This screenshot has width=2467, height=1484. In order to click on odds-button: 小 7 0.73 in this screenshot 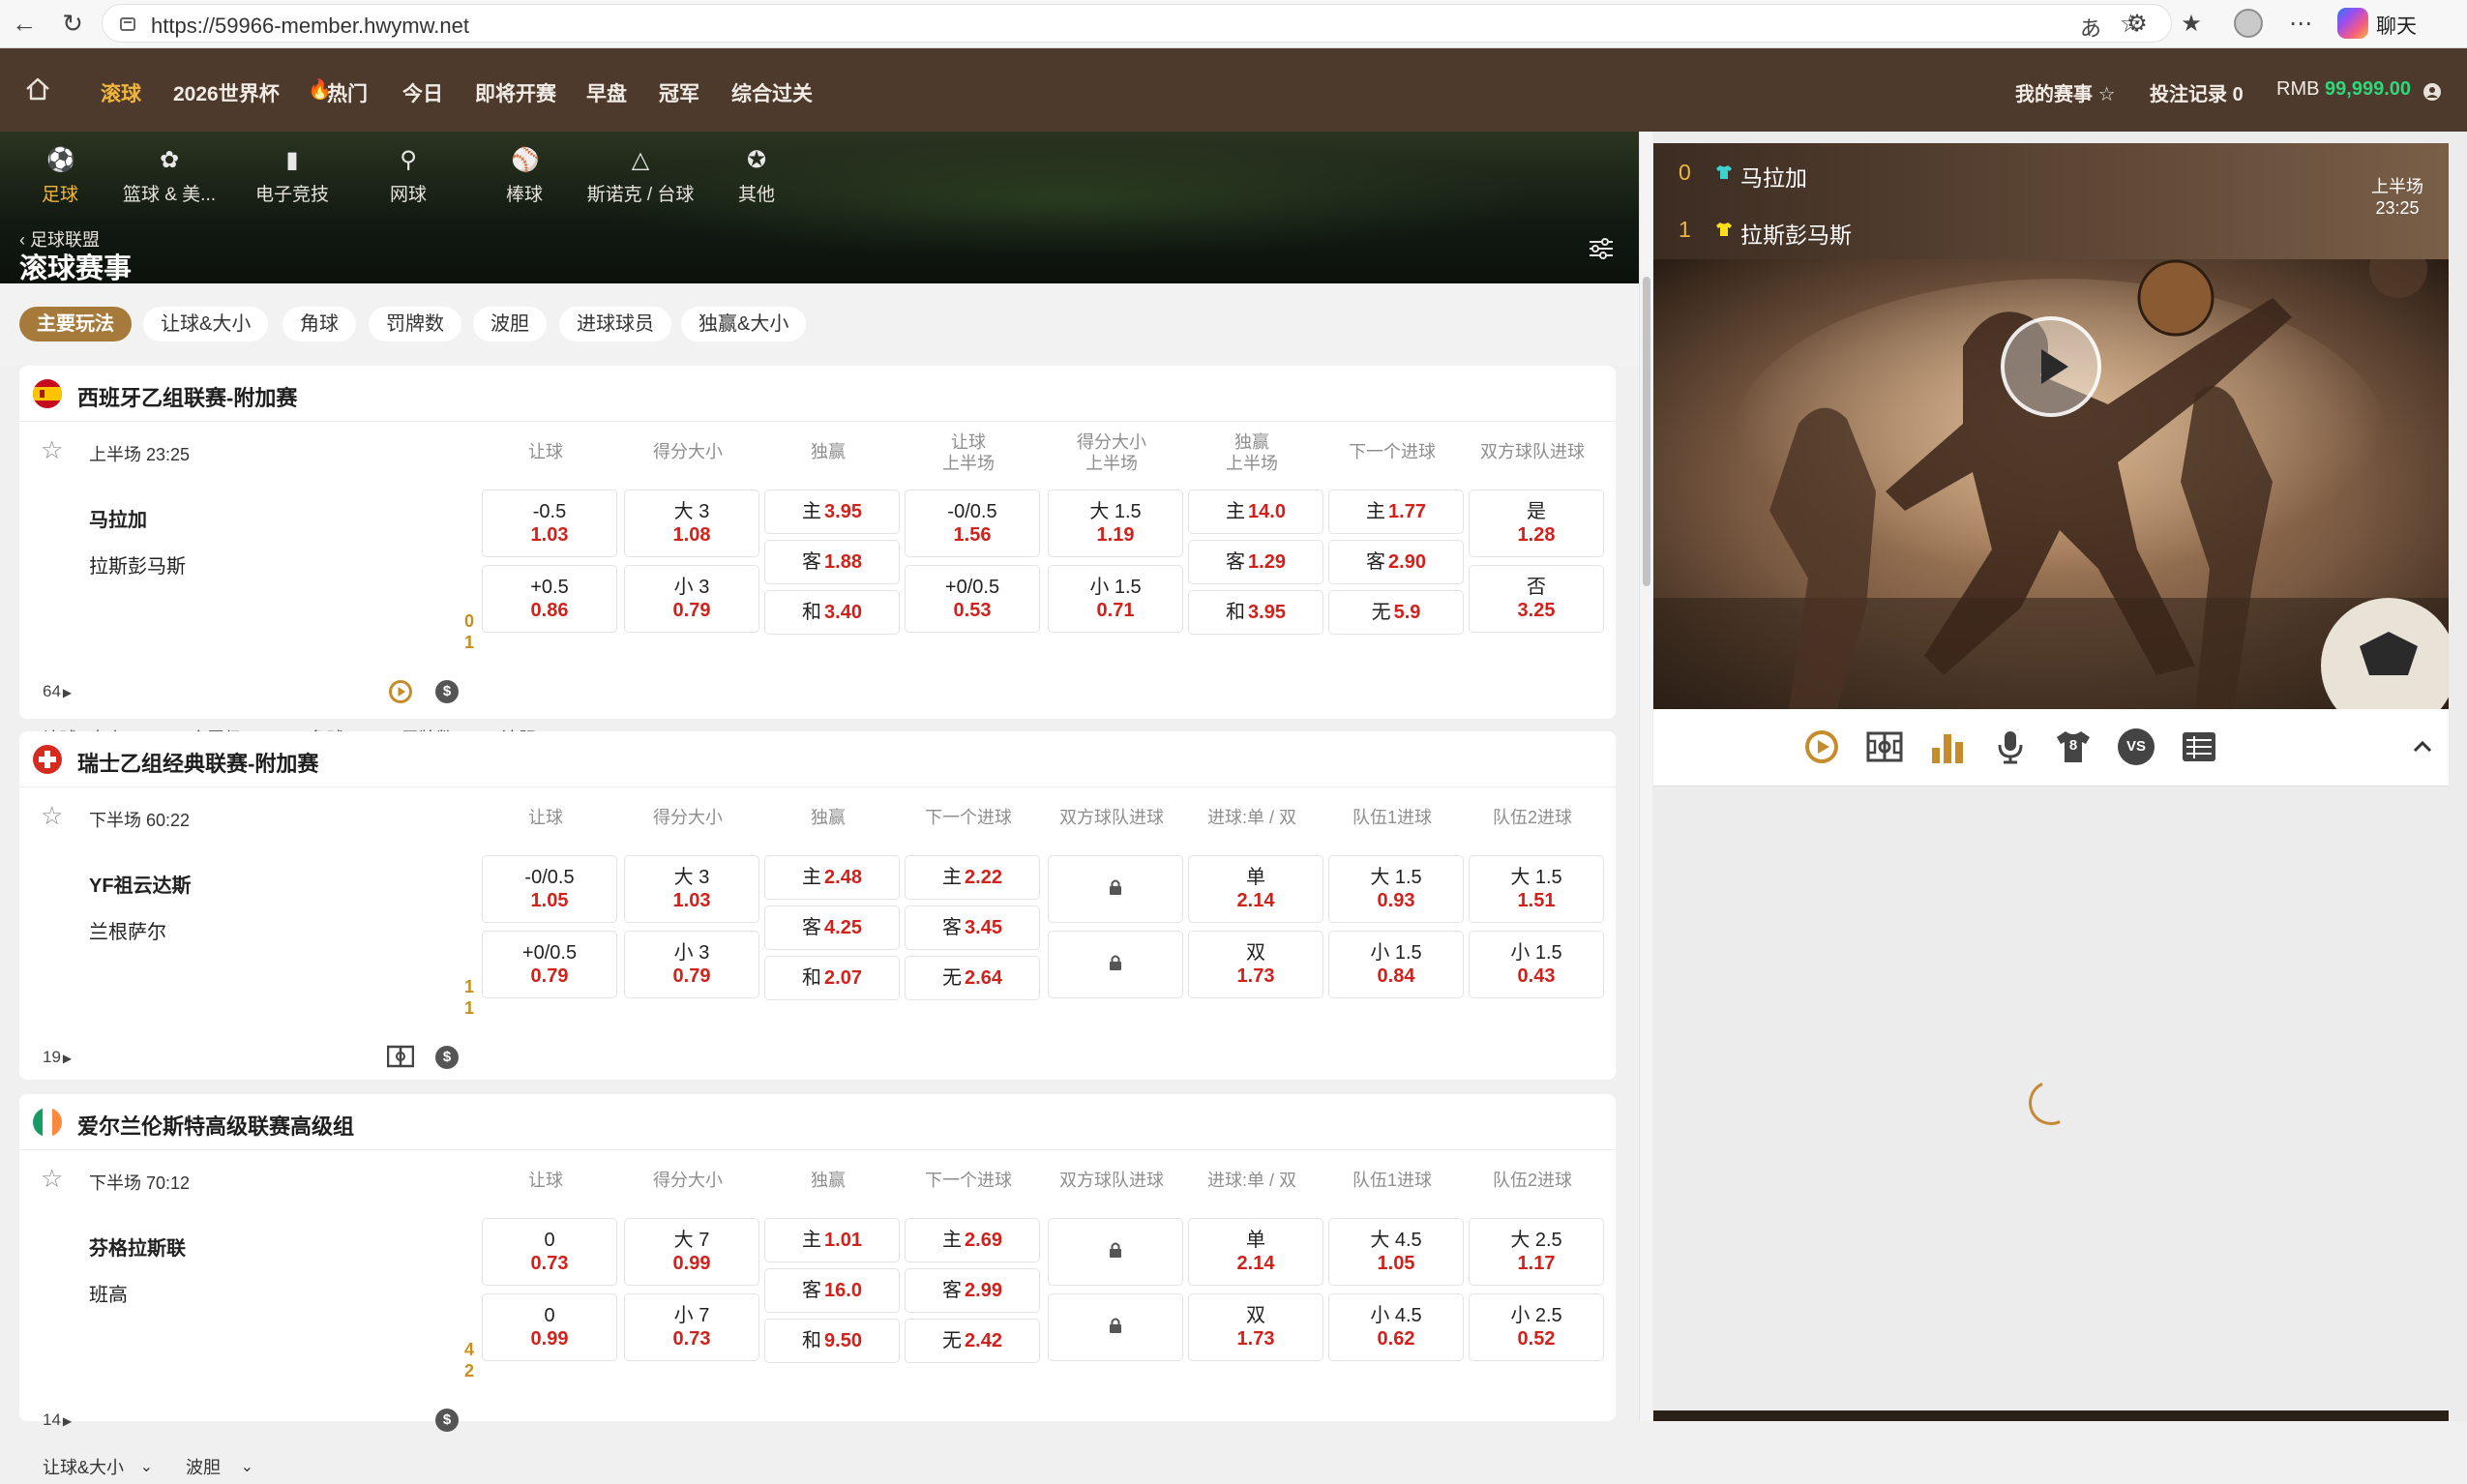, I will do `click(691, 1327)`.